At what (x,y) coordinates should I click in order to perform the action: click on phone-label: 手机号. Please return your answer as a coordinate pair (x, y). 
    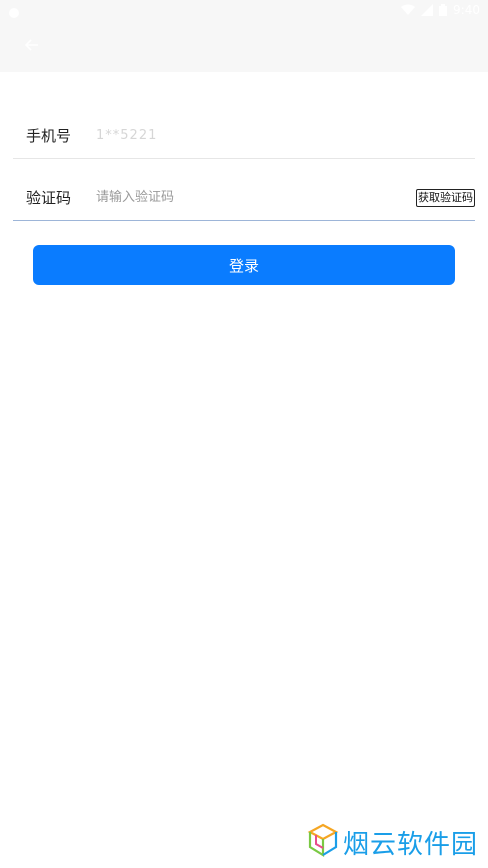
    Looking at the image, I should click on (49, 136).